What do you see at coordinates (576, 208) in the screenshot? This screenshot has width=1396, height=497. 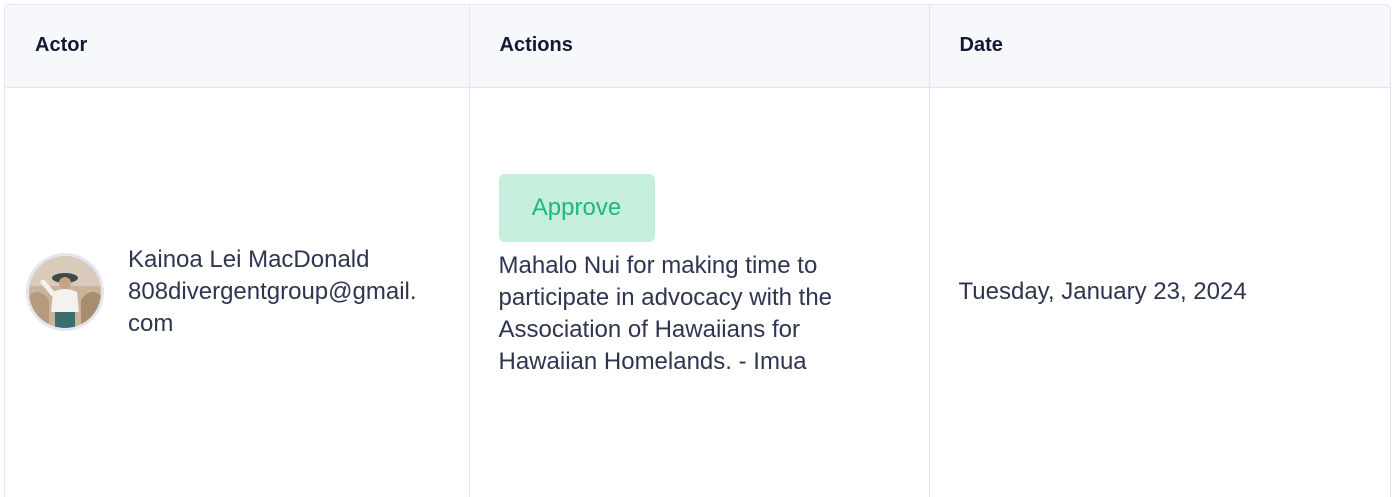 I see `approve-status-badge: Approve` at bounding box center [576, 208].